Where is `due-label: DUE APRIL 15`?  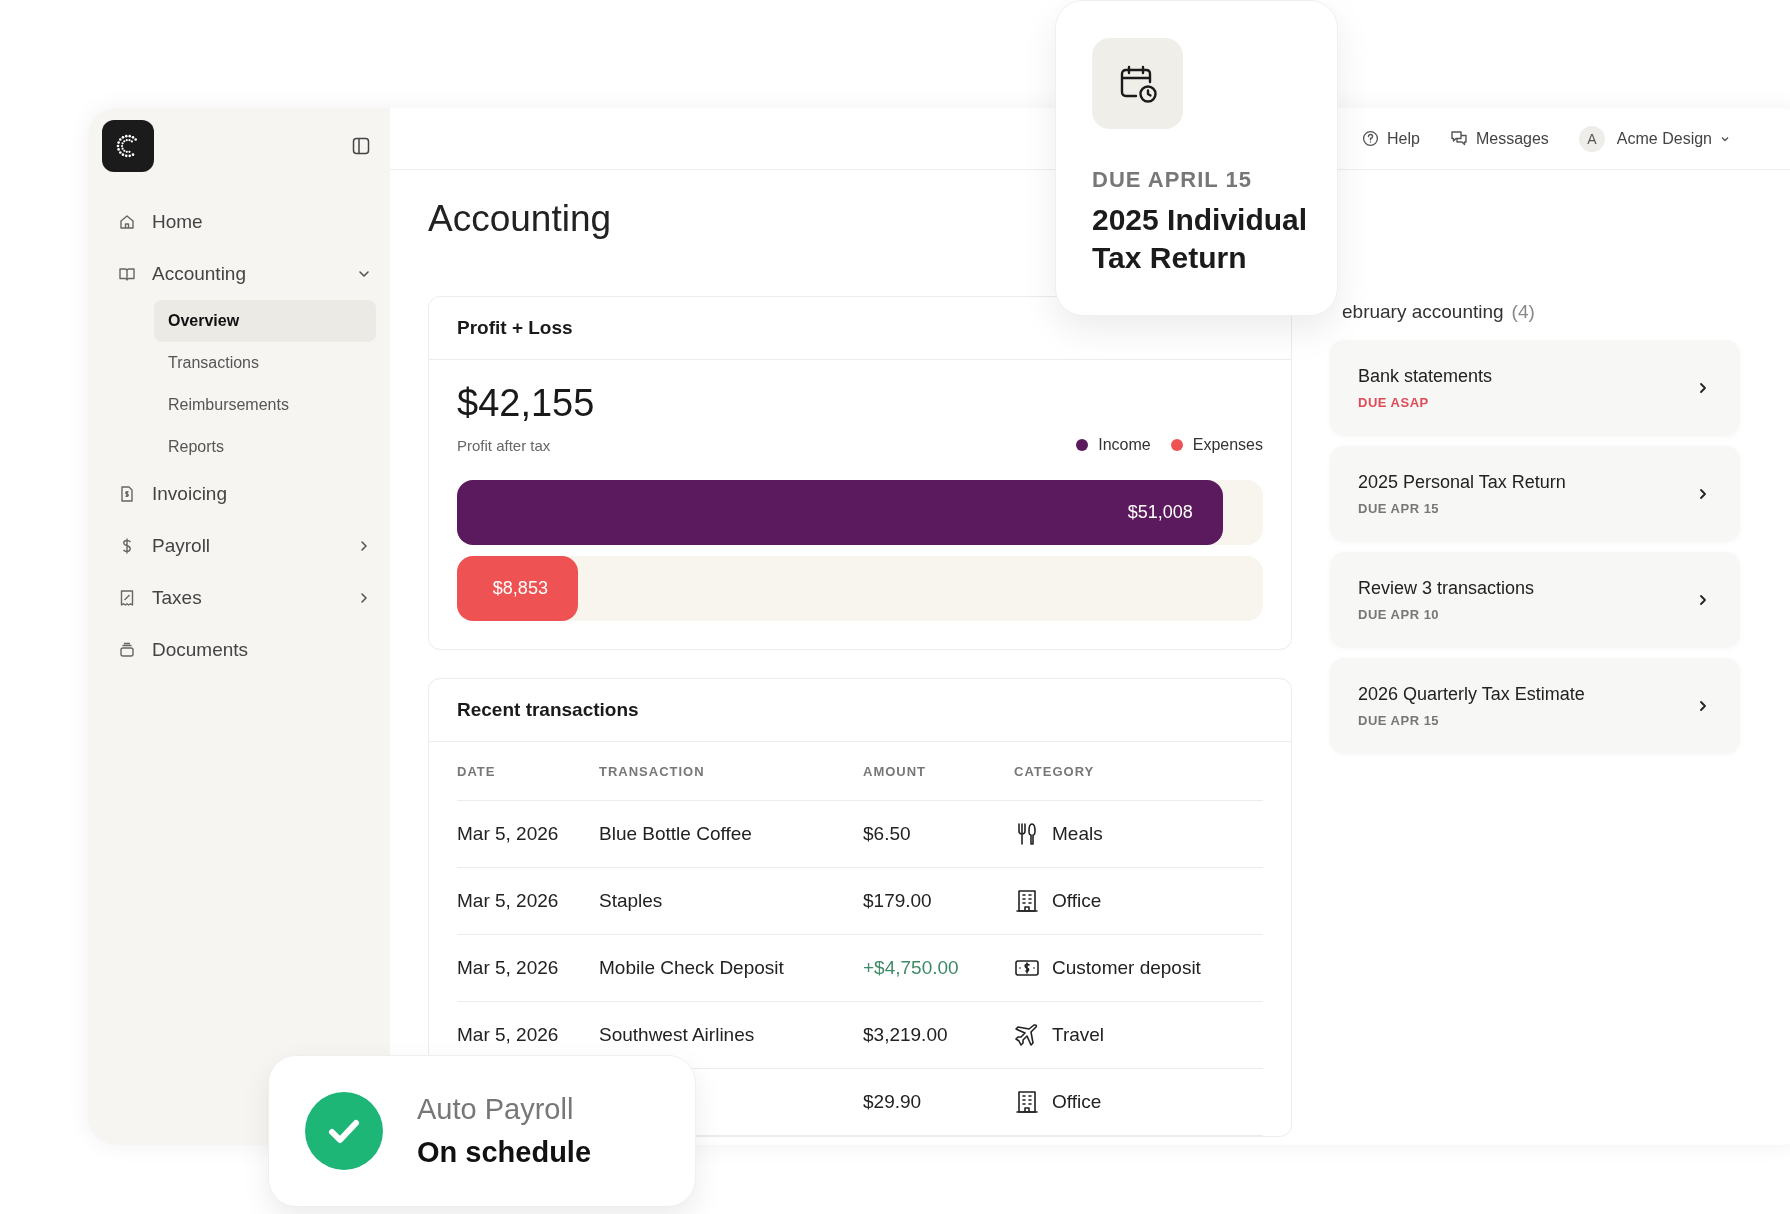 due-label: DUE APRIL 15 is located at coordinates (1172, 180).